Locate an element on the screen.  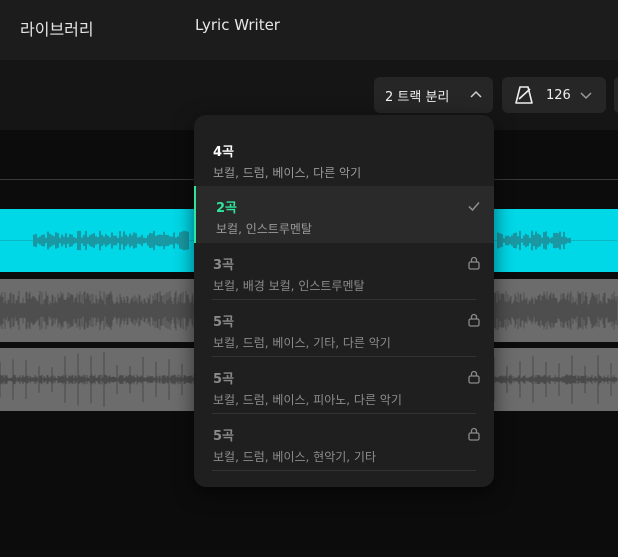
check-icon is located at coordinates (474, 207).